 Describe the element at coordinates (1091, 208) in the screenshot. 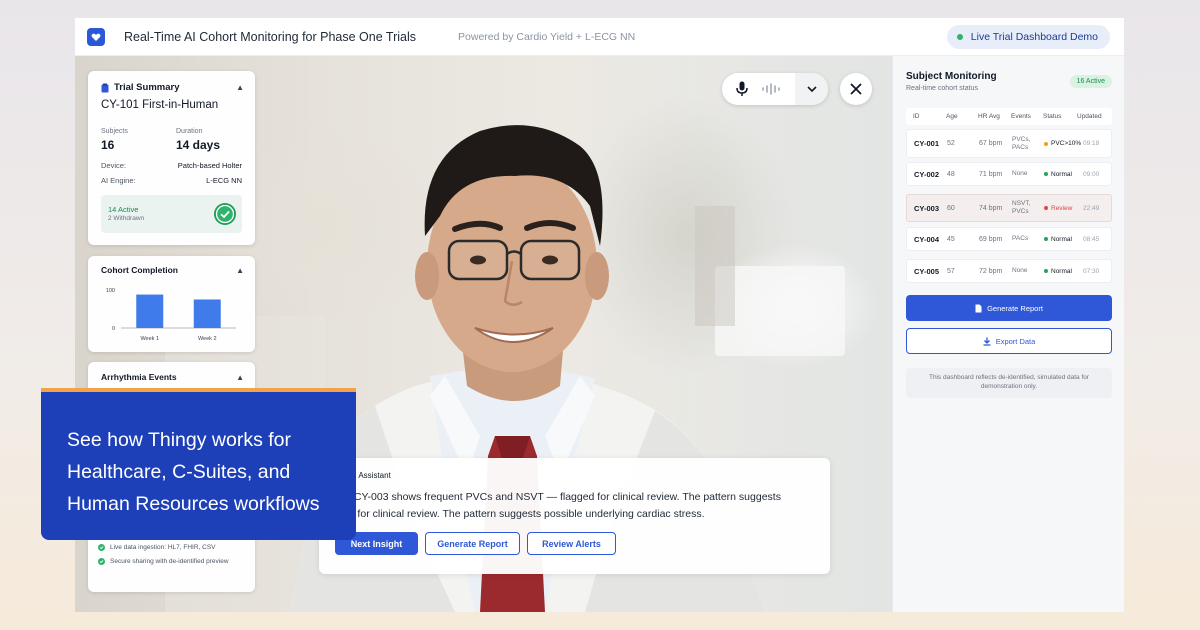

I see `subject-updated: 22:49` at that location.